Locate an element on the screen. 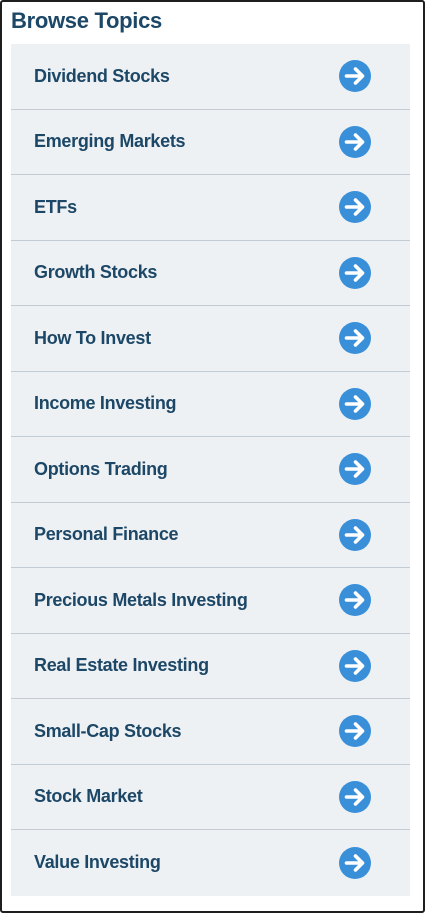 This screenshot has height=913, width=425. topic-label: Small-Cap Stocks is located at coordinates (108, 730).